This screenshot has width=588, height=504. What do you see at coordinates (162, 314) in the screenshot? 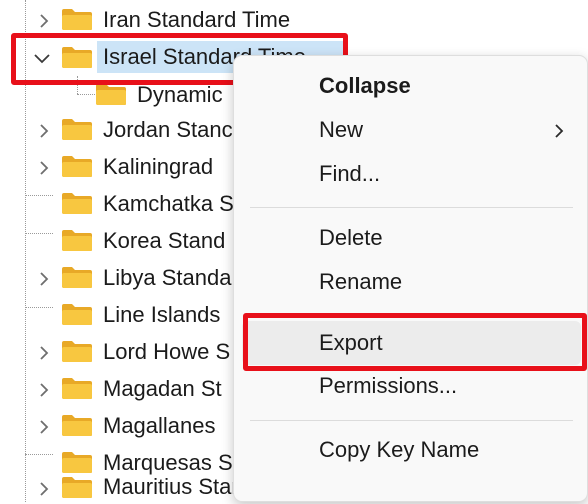
I see `tree-item-label: Line Islands` at bounding box center [162, 314].